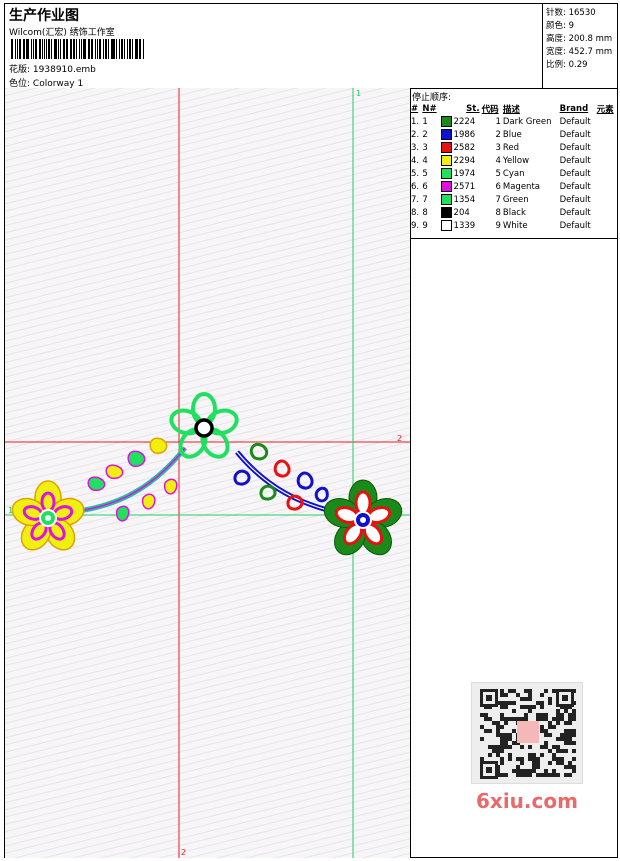 The image size is (620, 861). I want to click on code-cell: 6, so click(498, 186).